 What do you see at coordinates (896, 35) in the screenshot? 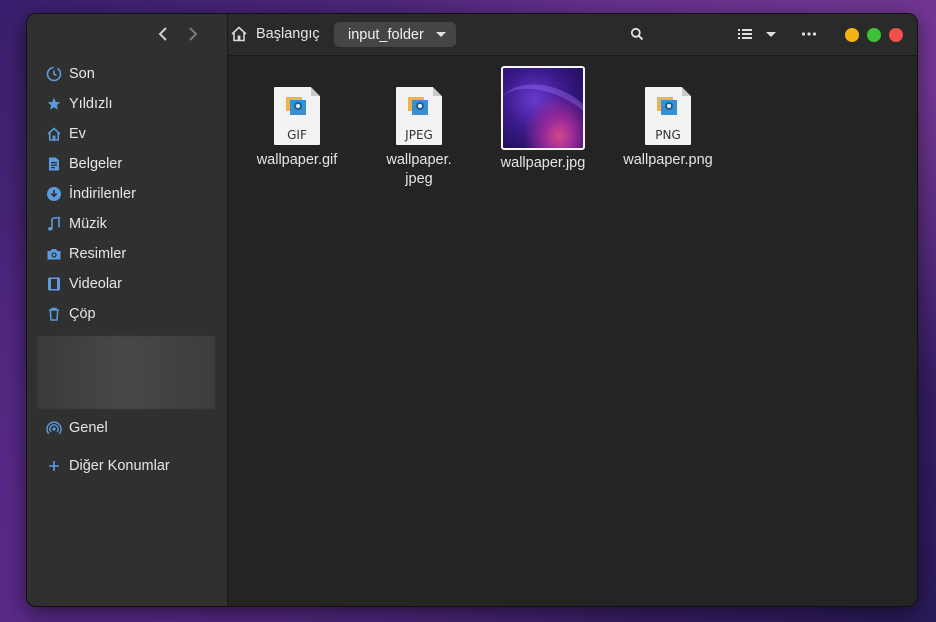
I see `close-button` at bounding box center [896, 35].